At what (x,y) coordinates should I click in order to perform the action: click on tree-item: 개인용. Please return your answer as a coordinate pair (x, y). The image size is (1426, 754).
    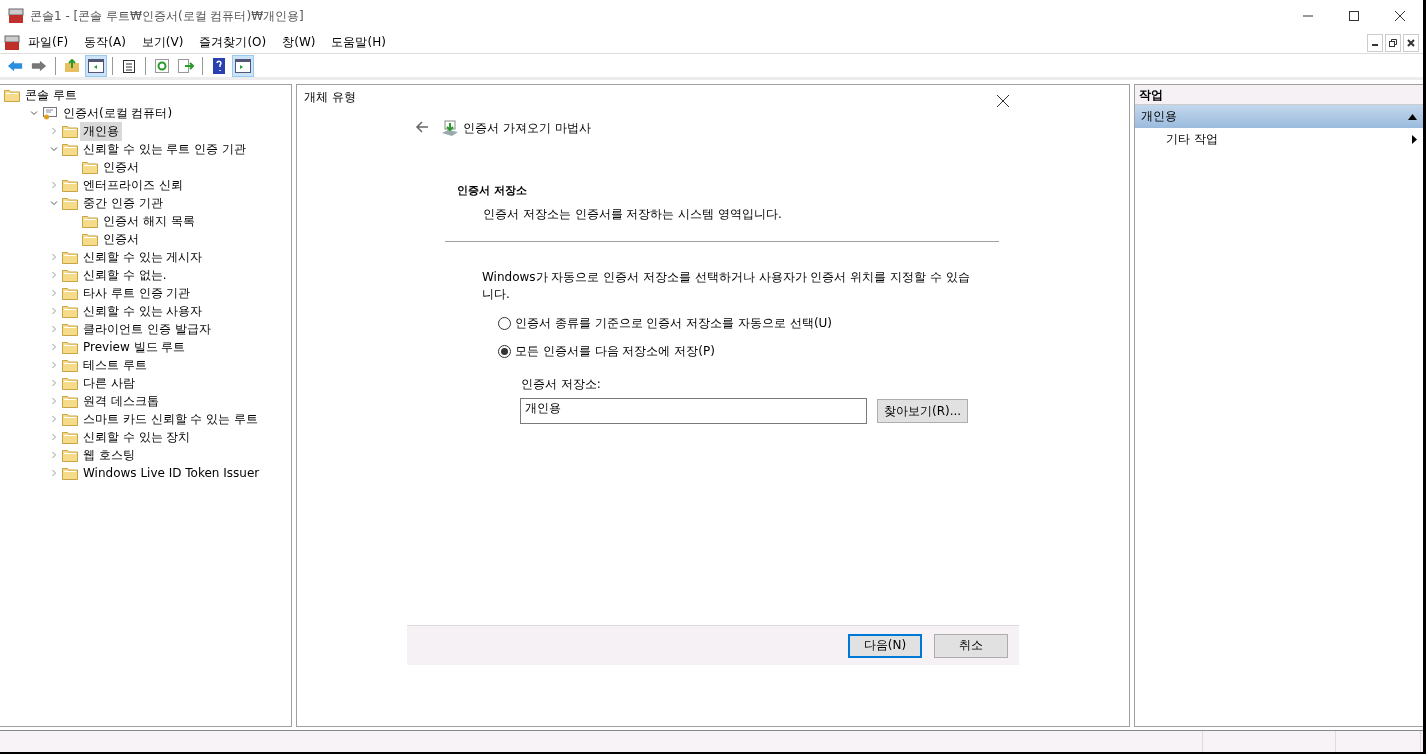
    Looking at the image, I should click on (101, 131).